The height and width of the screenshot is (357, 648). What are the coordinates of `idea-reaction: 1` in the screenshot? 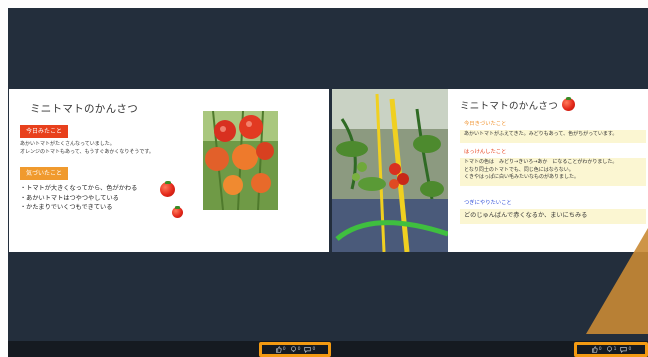 It's located at (611, 349).